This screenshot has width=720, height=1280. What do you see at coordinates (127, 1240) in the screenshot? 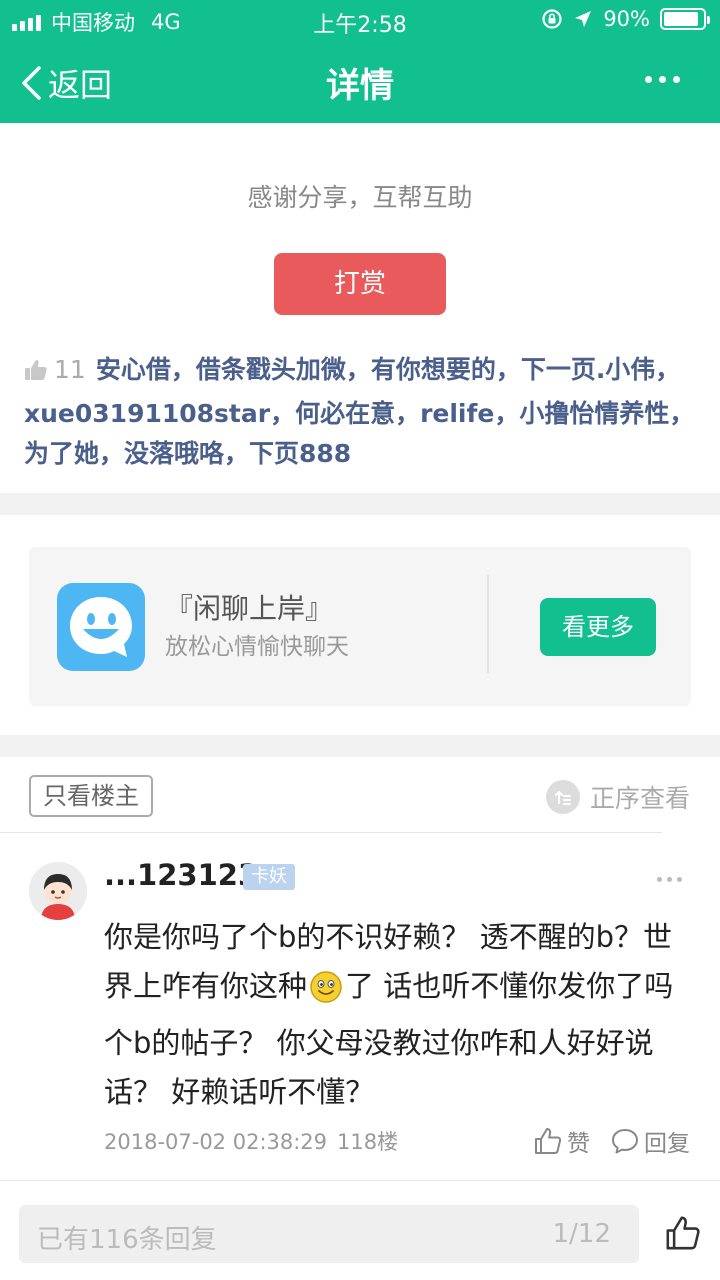
I see `reply-placeholder: 已有116条回复` at bounding box center [127, 1240].